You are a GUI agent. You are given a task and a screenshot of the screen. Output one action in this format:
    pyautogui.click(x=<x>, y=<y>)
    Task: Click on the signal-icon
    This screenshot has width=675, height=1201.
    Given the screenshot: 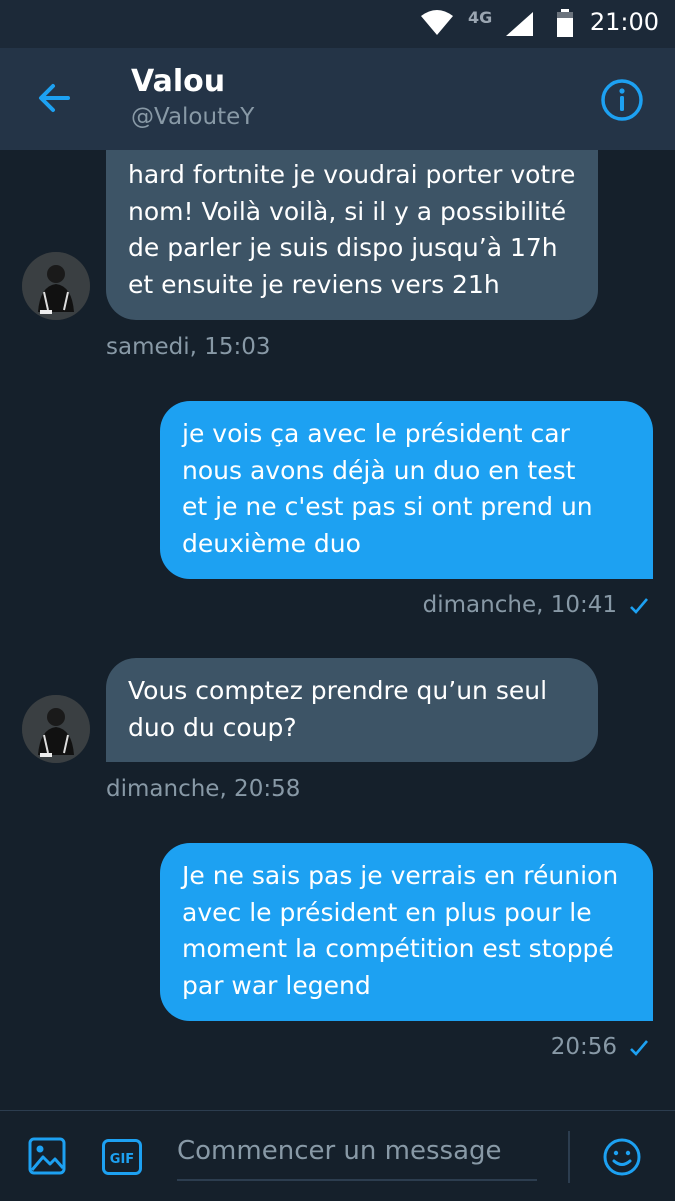 What is the action you would take?
    pyautogui.click(x=520, y=26)
    